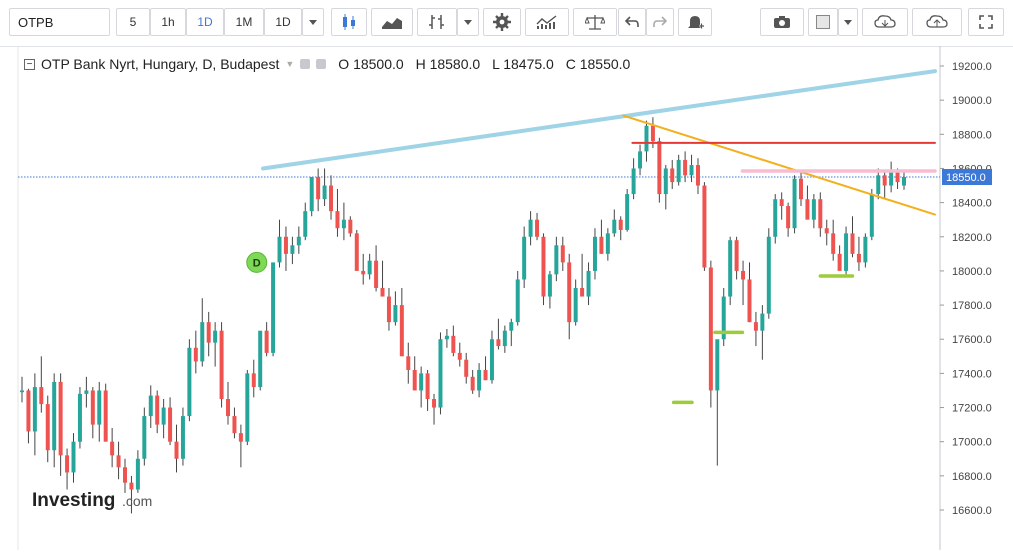  What do you see at coordinates (972, 477) in the screenshot?
I see `y-tick-label: 16800.0` at bounding box center [972, 477].